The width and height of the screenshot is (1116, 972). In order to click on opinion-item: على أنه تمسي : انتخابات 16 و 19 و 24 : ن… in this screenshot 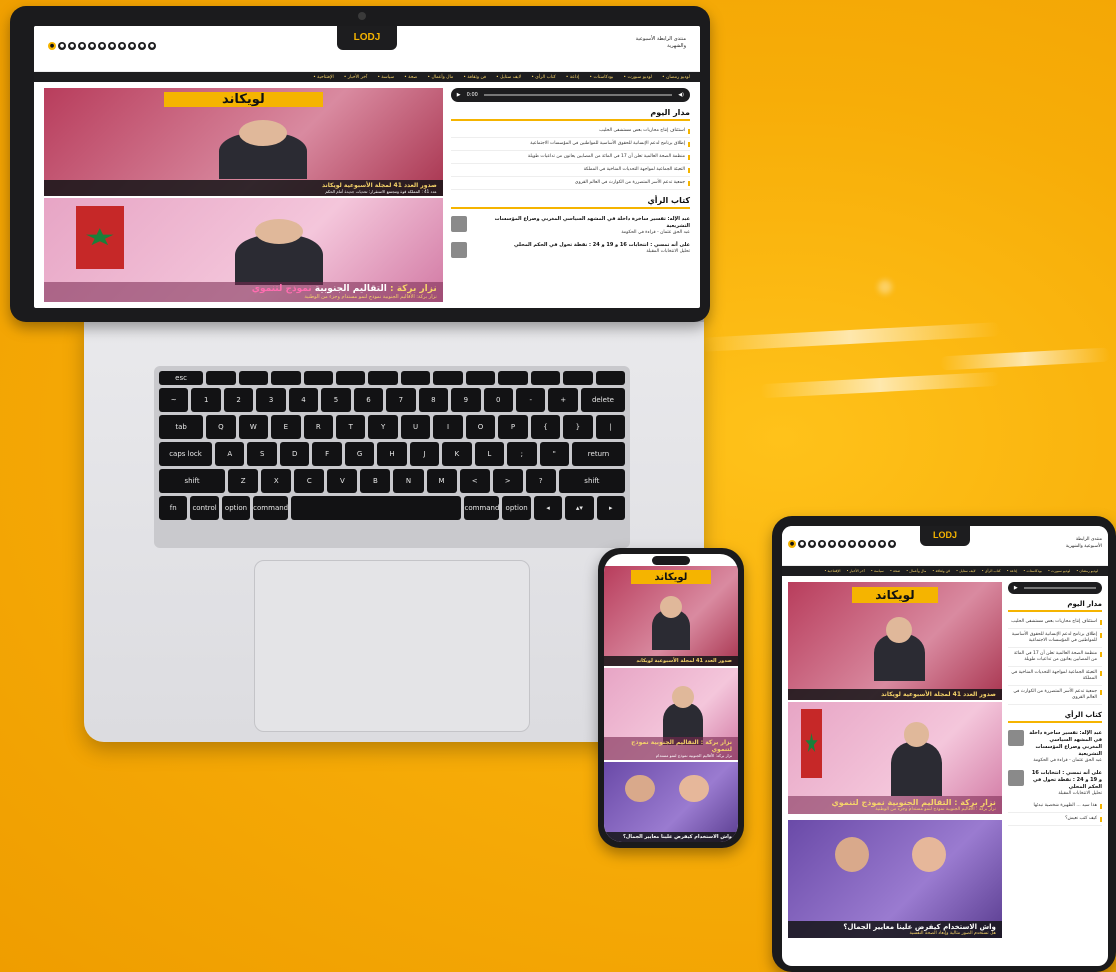, I will do `click(570, 250)`.